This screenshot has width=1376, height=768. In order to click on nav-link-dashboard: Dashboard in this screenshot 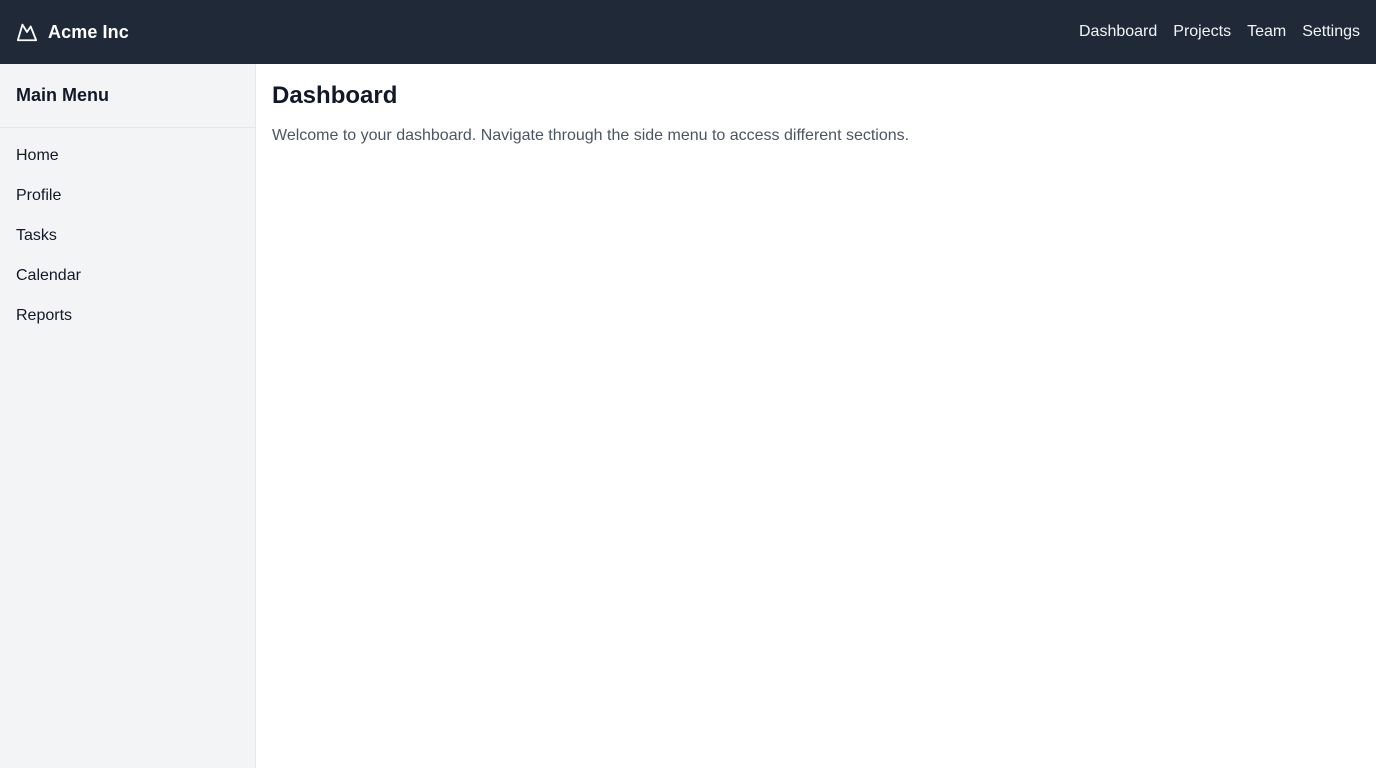, I will do `click(1118, 32)`.